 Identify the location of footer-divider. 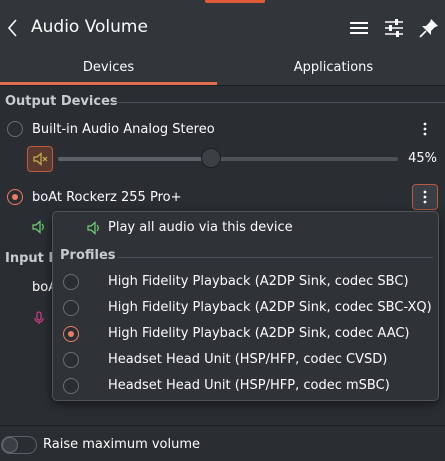
(222, 425).